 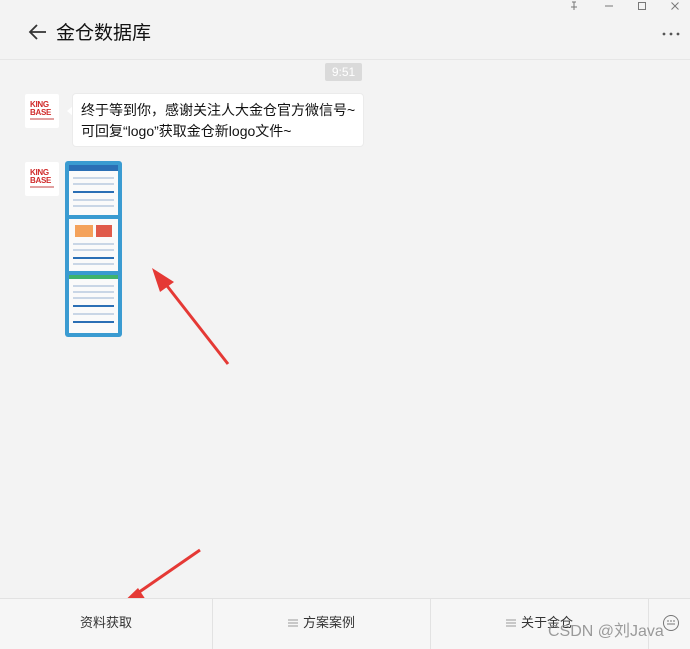 I want to click on message-line: 可回复“logo”获取金仓新logo文件~, so click(x=186, y=131).